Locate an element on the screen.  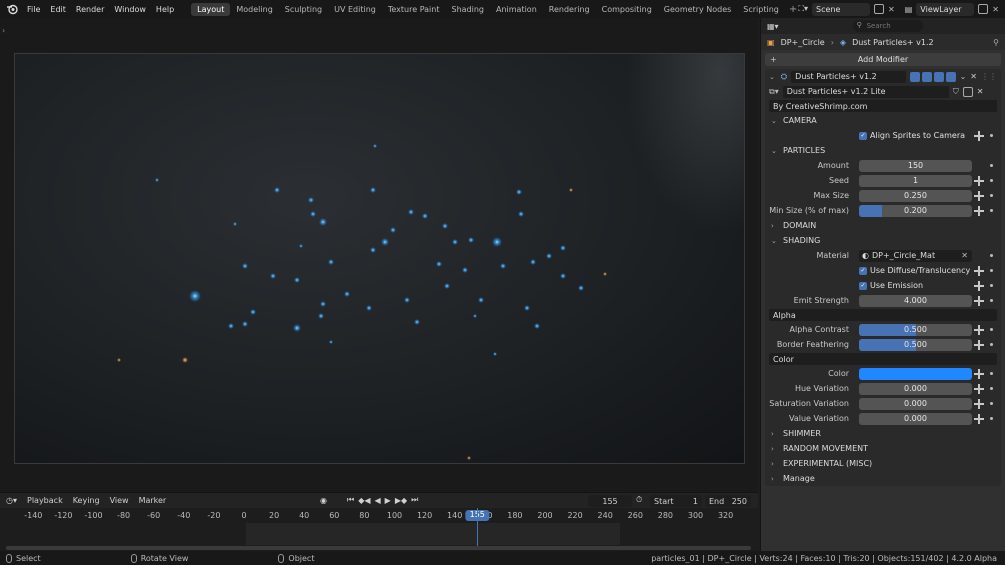
border-feathering-slider: 0.500 is located at coordinates (915, 344).